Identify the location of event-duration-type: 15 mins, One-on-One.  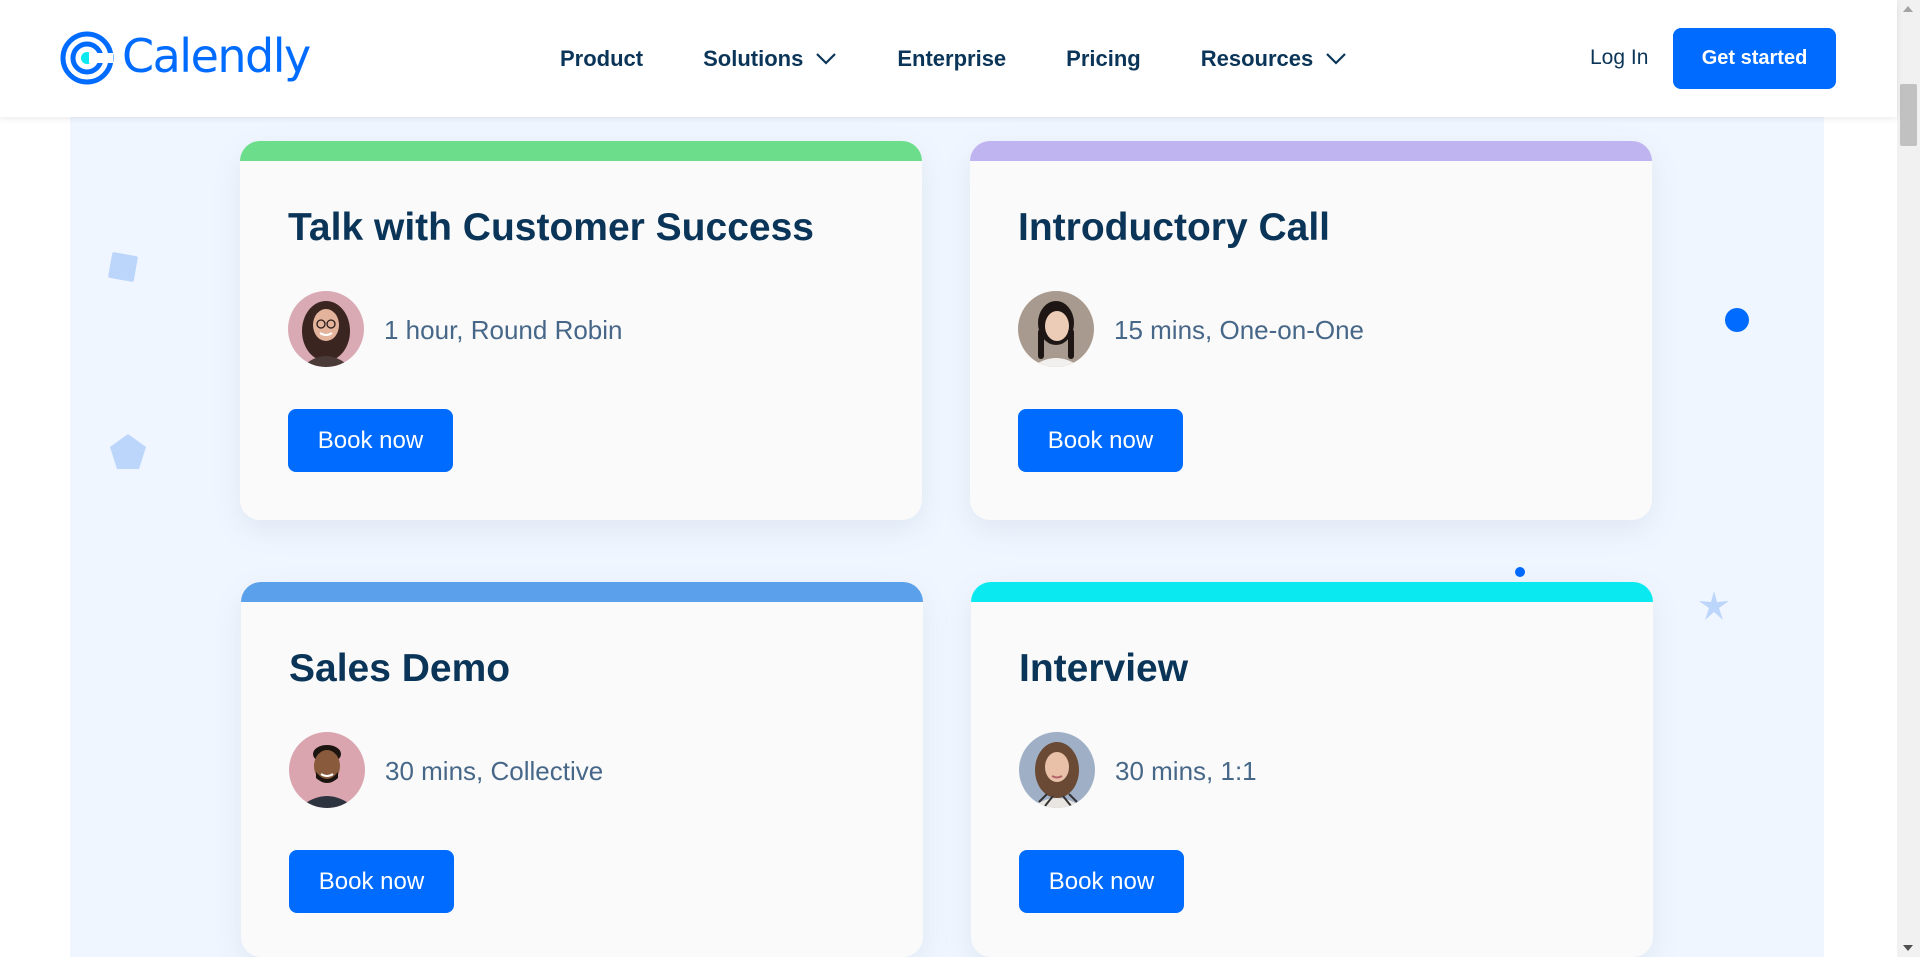
(1239, 330).